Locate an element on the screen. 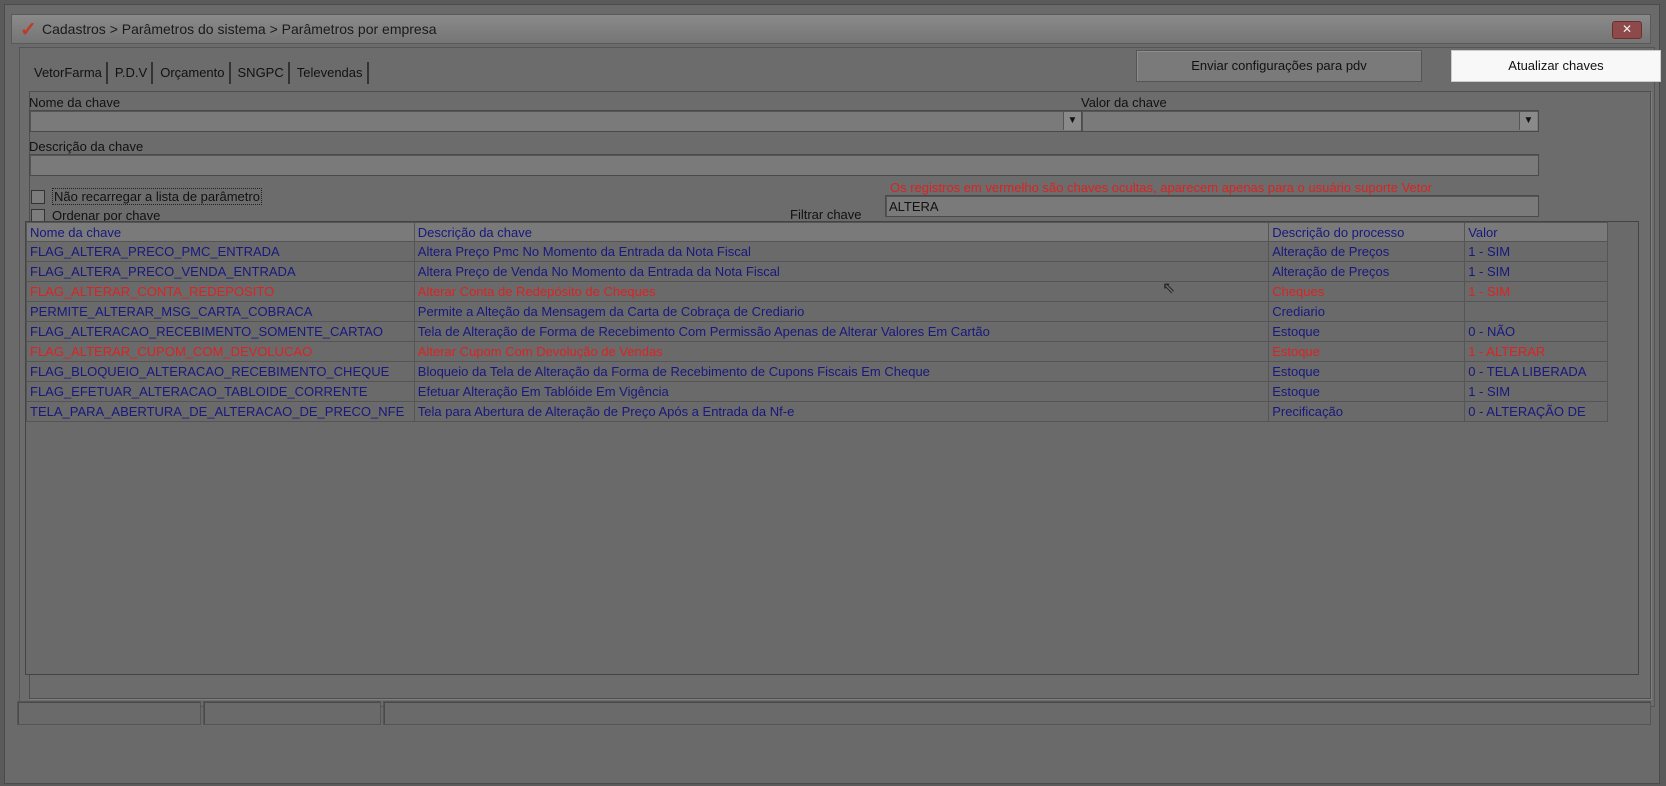 The height and width of the screenshot is (786, 1666). tab-or-amento: Orçamento is located at coordinates (193, 73).